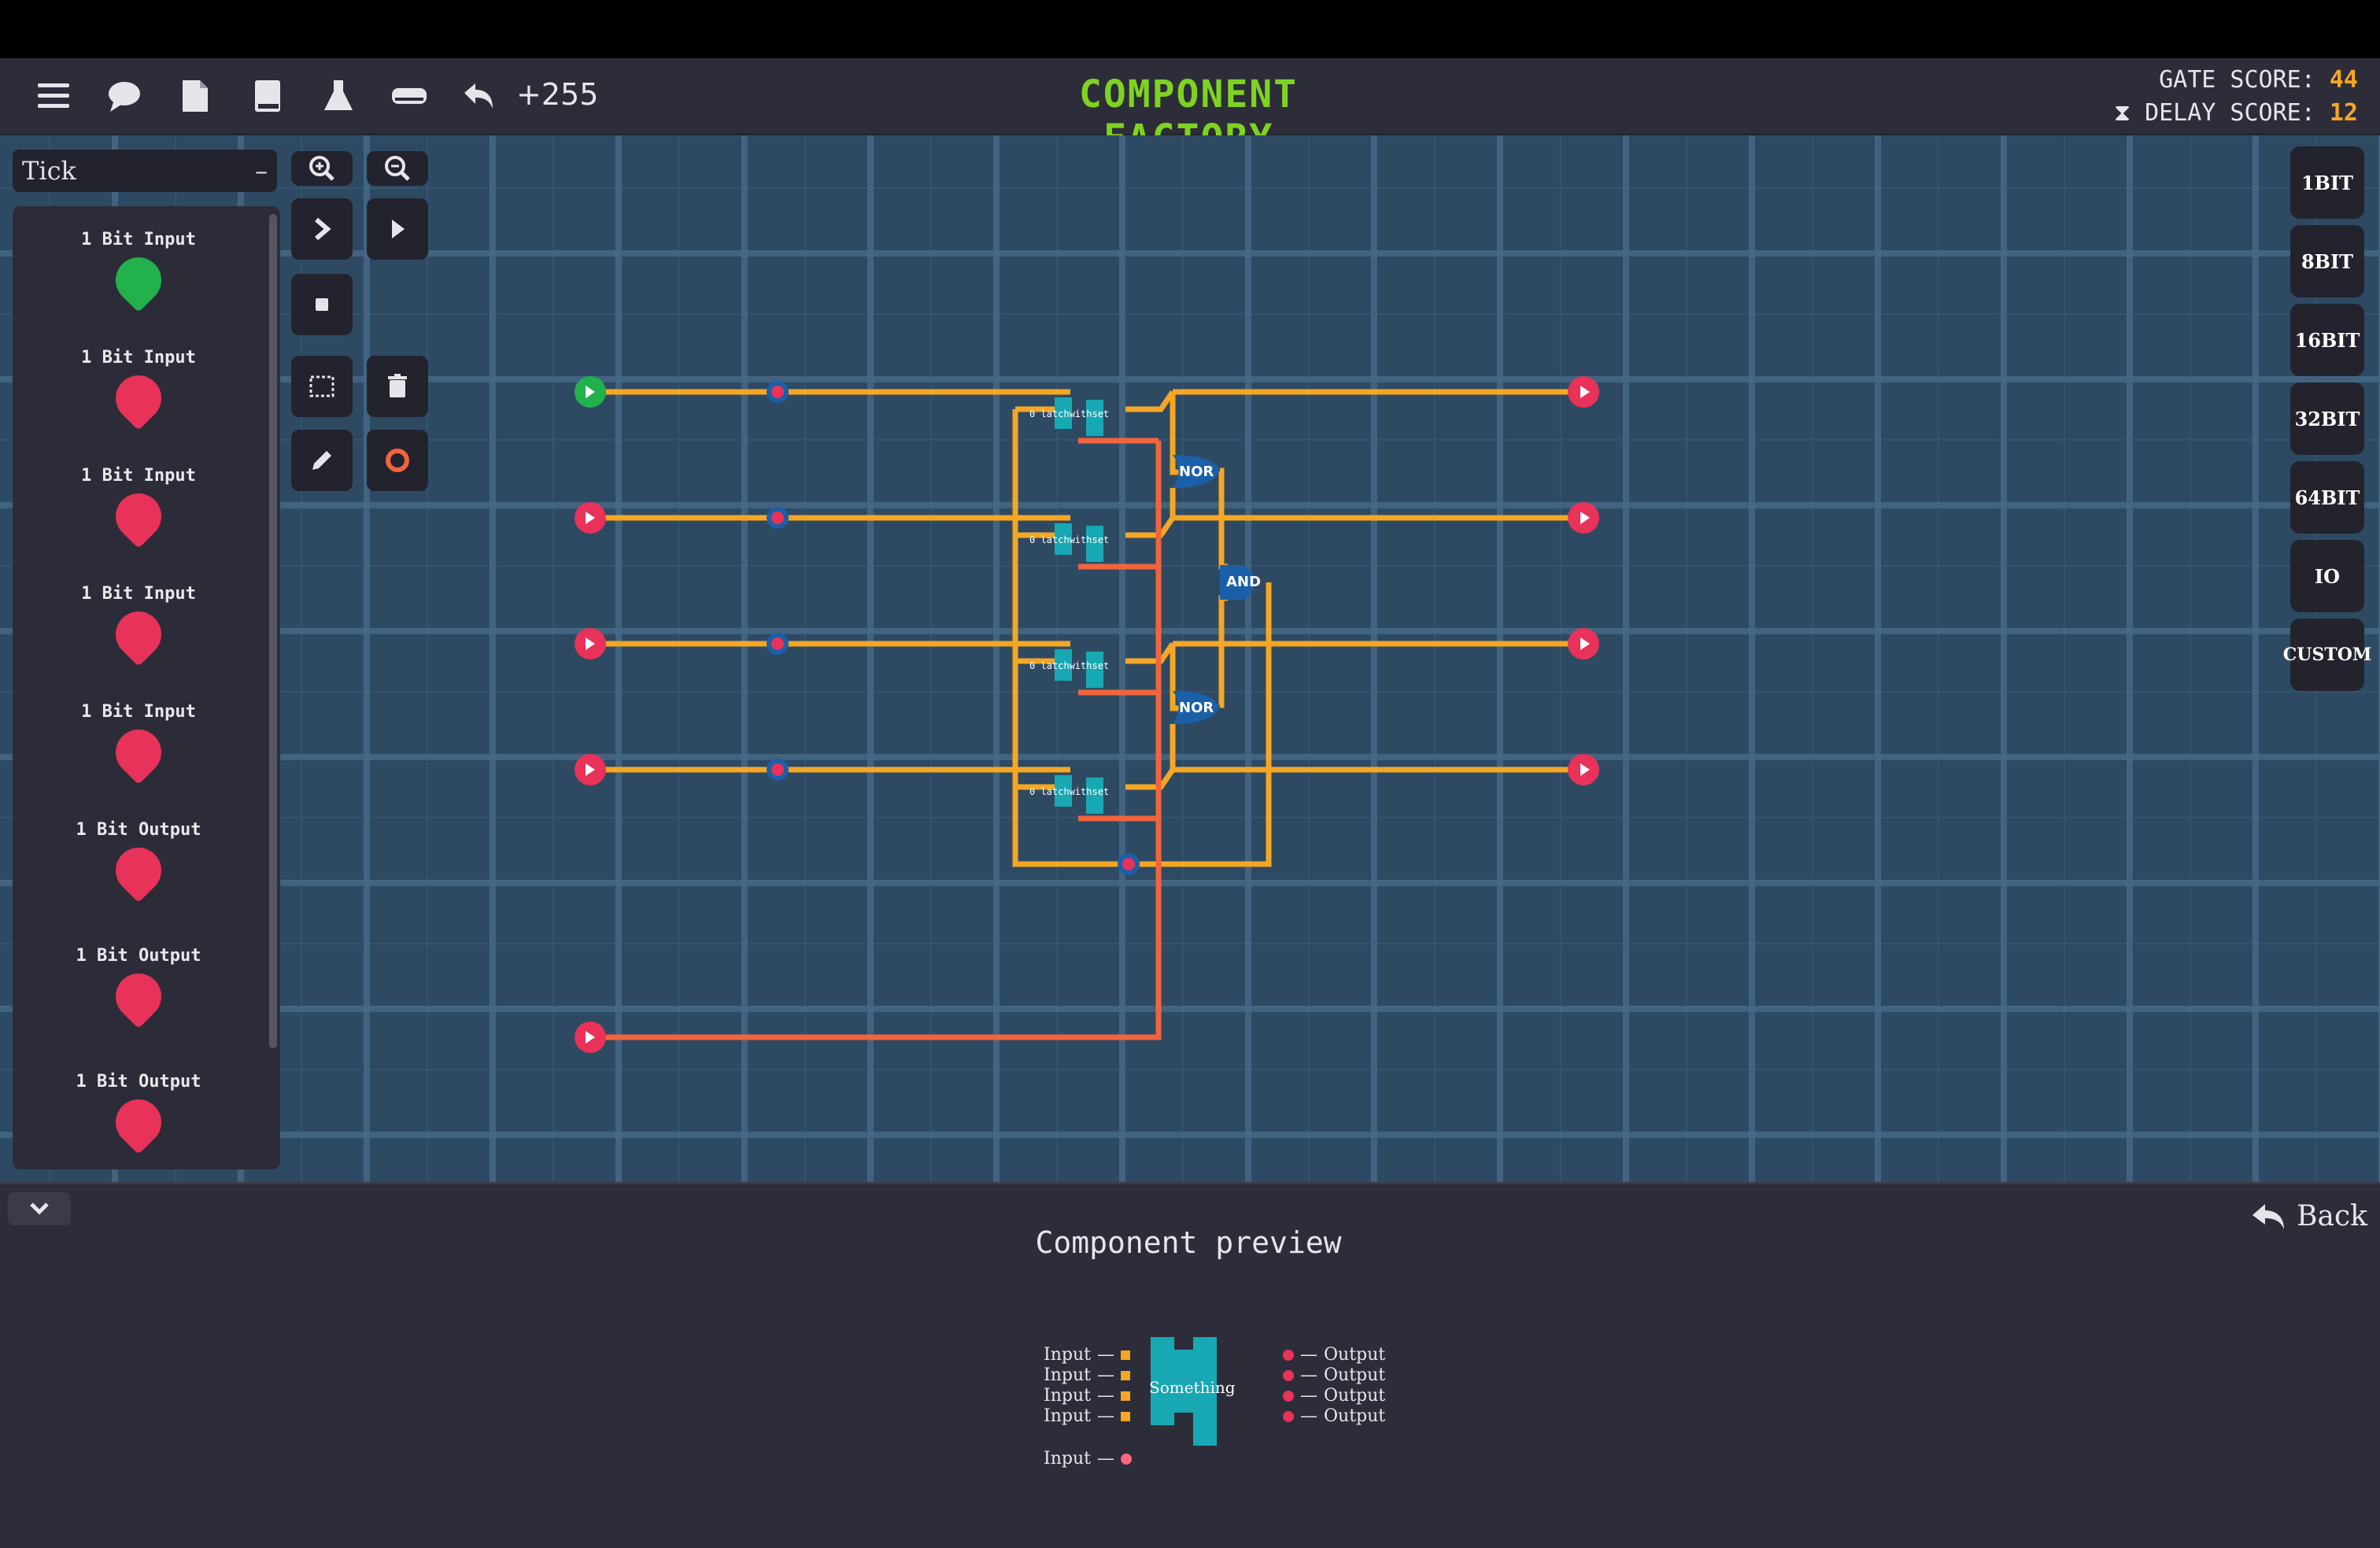 Image resolution: width=2380 pixels, height=1548 pixels. I want to click on pencil-button, so click(322, 460).